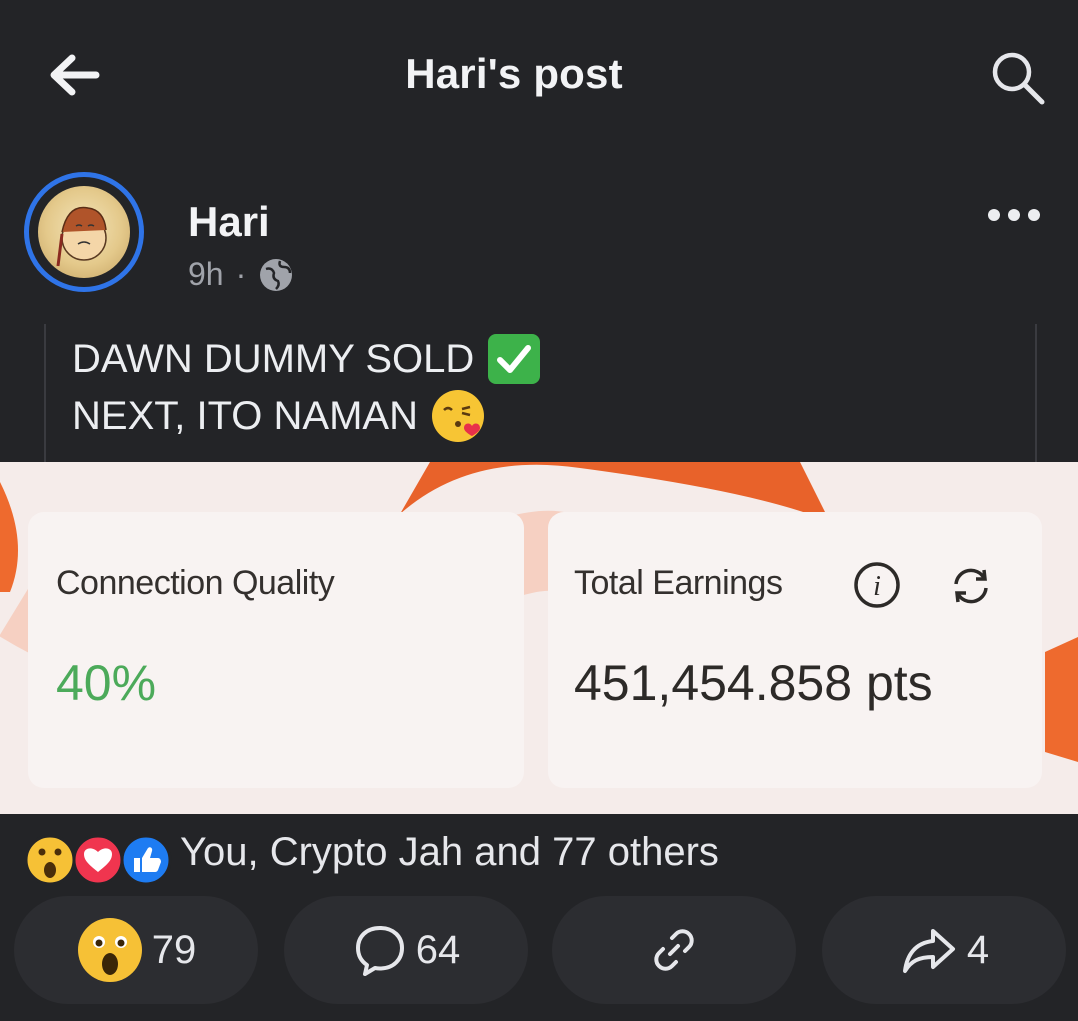 Image resolution: width=1078 pixels, height=1021 pixels. I want to click on react-button: 79, so click(136, 950).